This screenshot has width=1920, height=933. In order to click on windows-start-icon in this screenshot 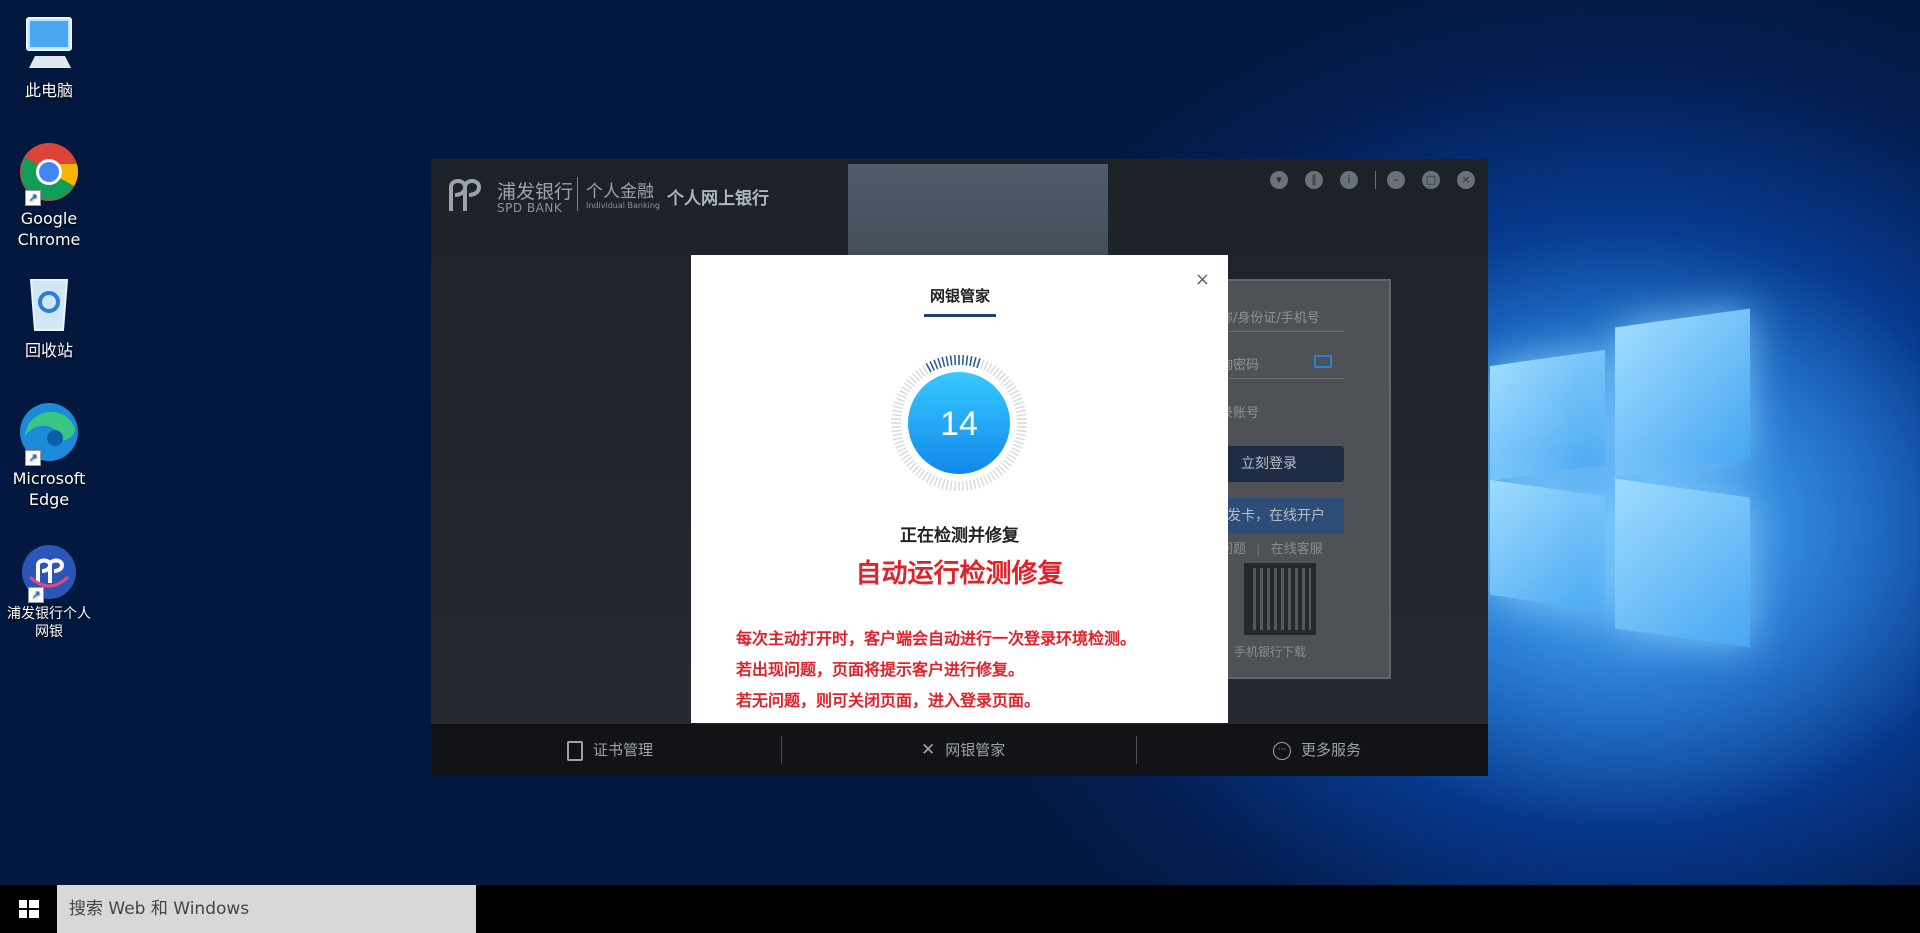, I will do `click(29, 909)`.